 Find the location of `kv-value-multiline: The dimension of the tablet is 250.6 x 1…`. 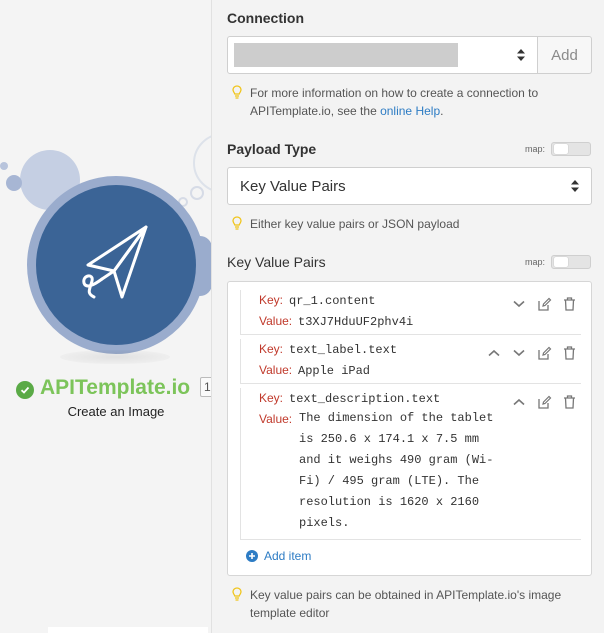

kv-value-multiline: The dimension of the tablet is 250.6 x 1… is located at coordinates (404, 471).